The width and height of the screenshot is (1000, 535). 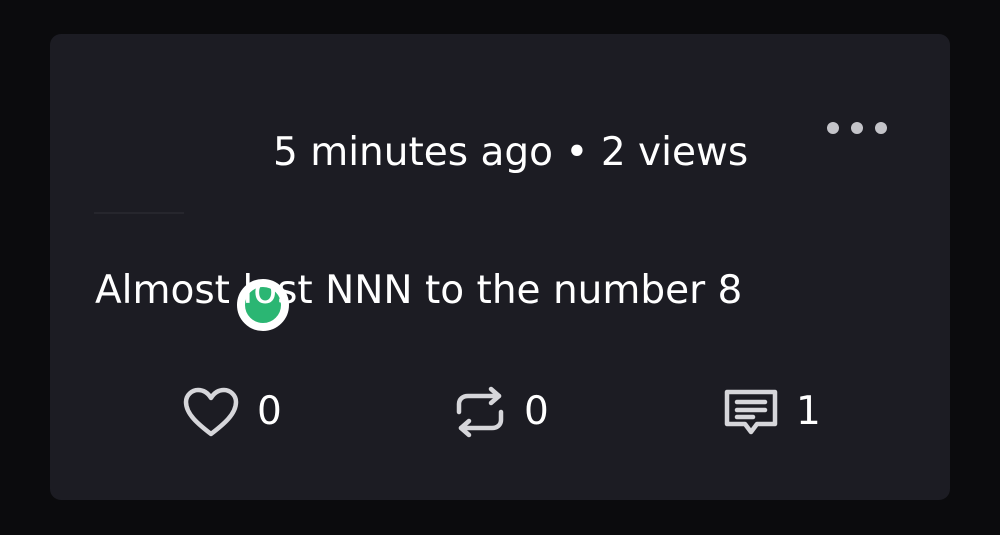 I want to click on post-text: Almost lost NNN to the number 8, so click(x=419, y=290).